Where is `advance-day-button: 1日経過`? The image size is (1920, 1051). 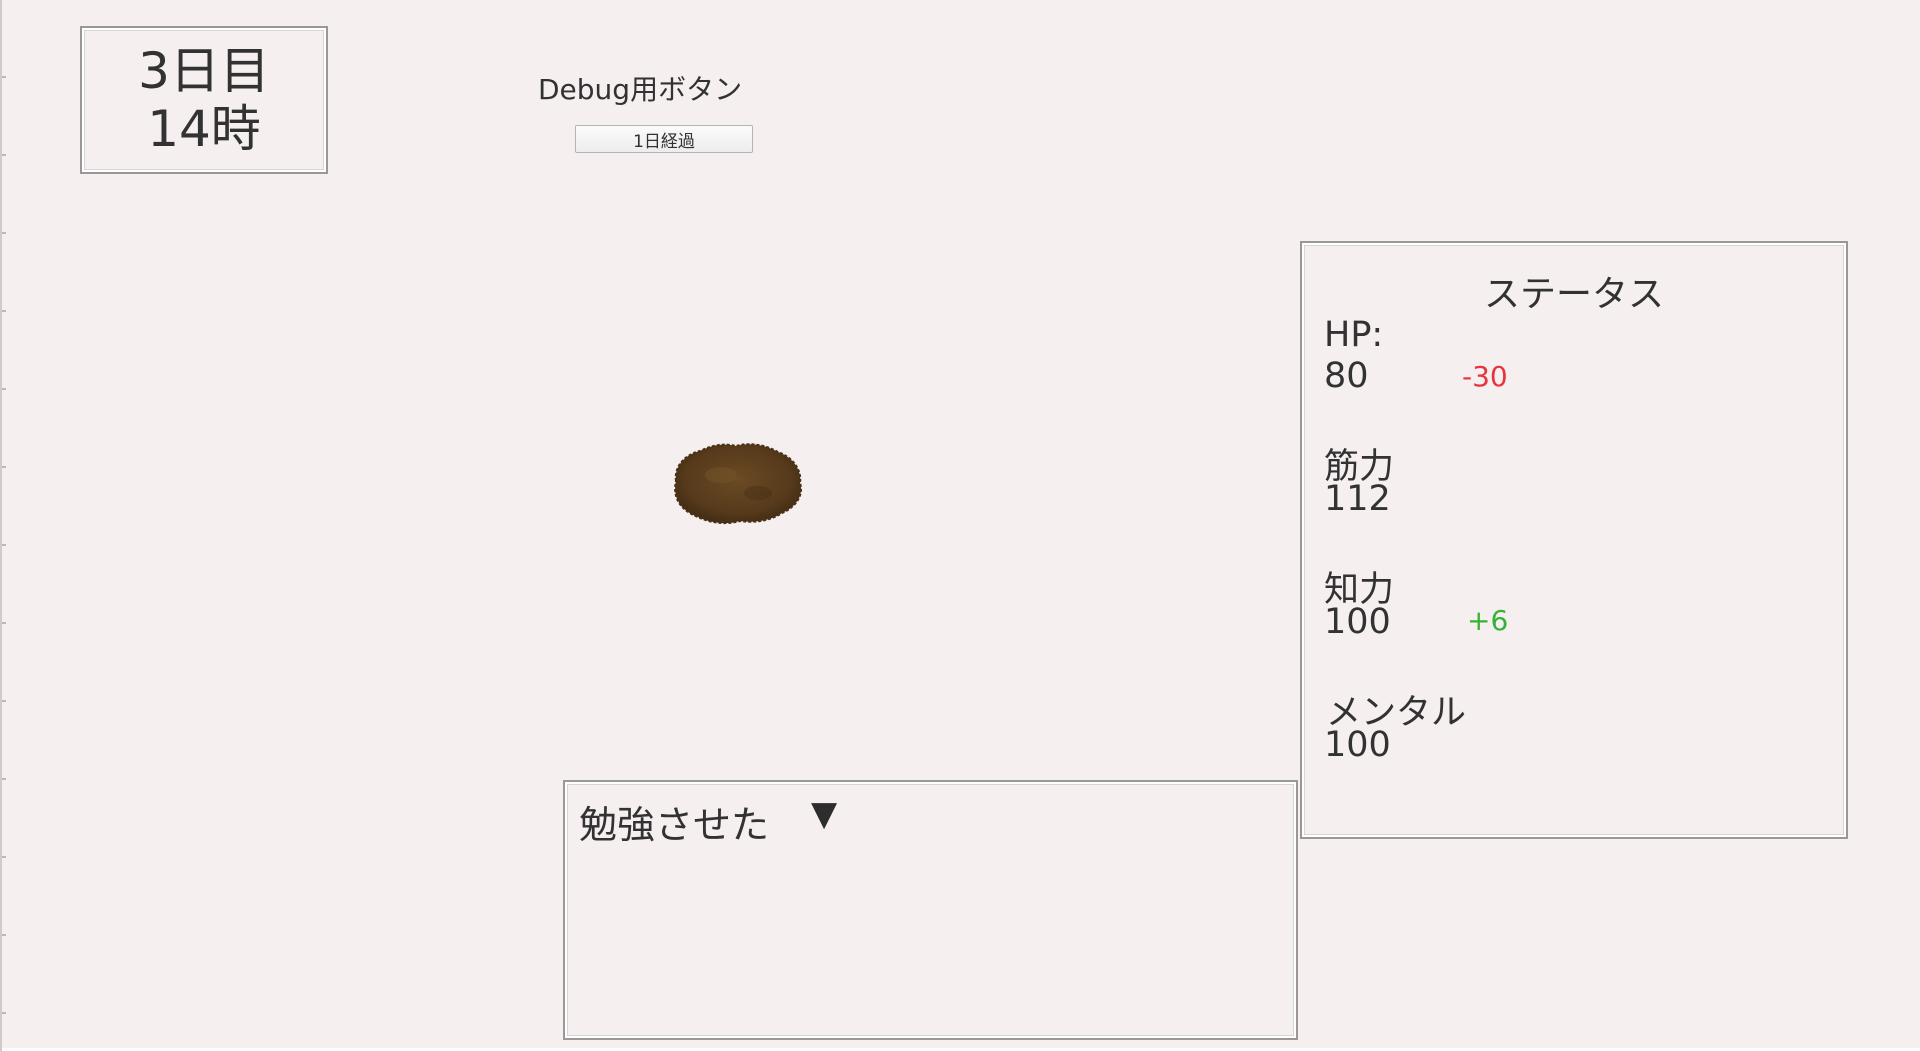
advance-day-button: 1日経過 is located at coordinates (664, 139).